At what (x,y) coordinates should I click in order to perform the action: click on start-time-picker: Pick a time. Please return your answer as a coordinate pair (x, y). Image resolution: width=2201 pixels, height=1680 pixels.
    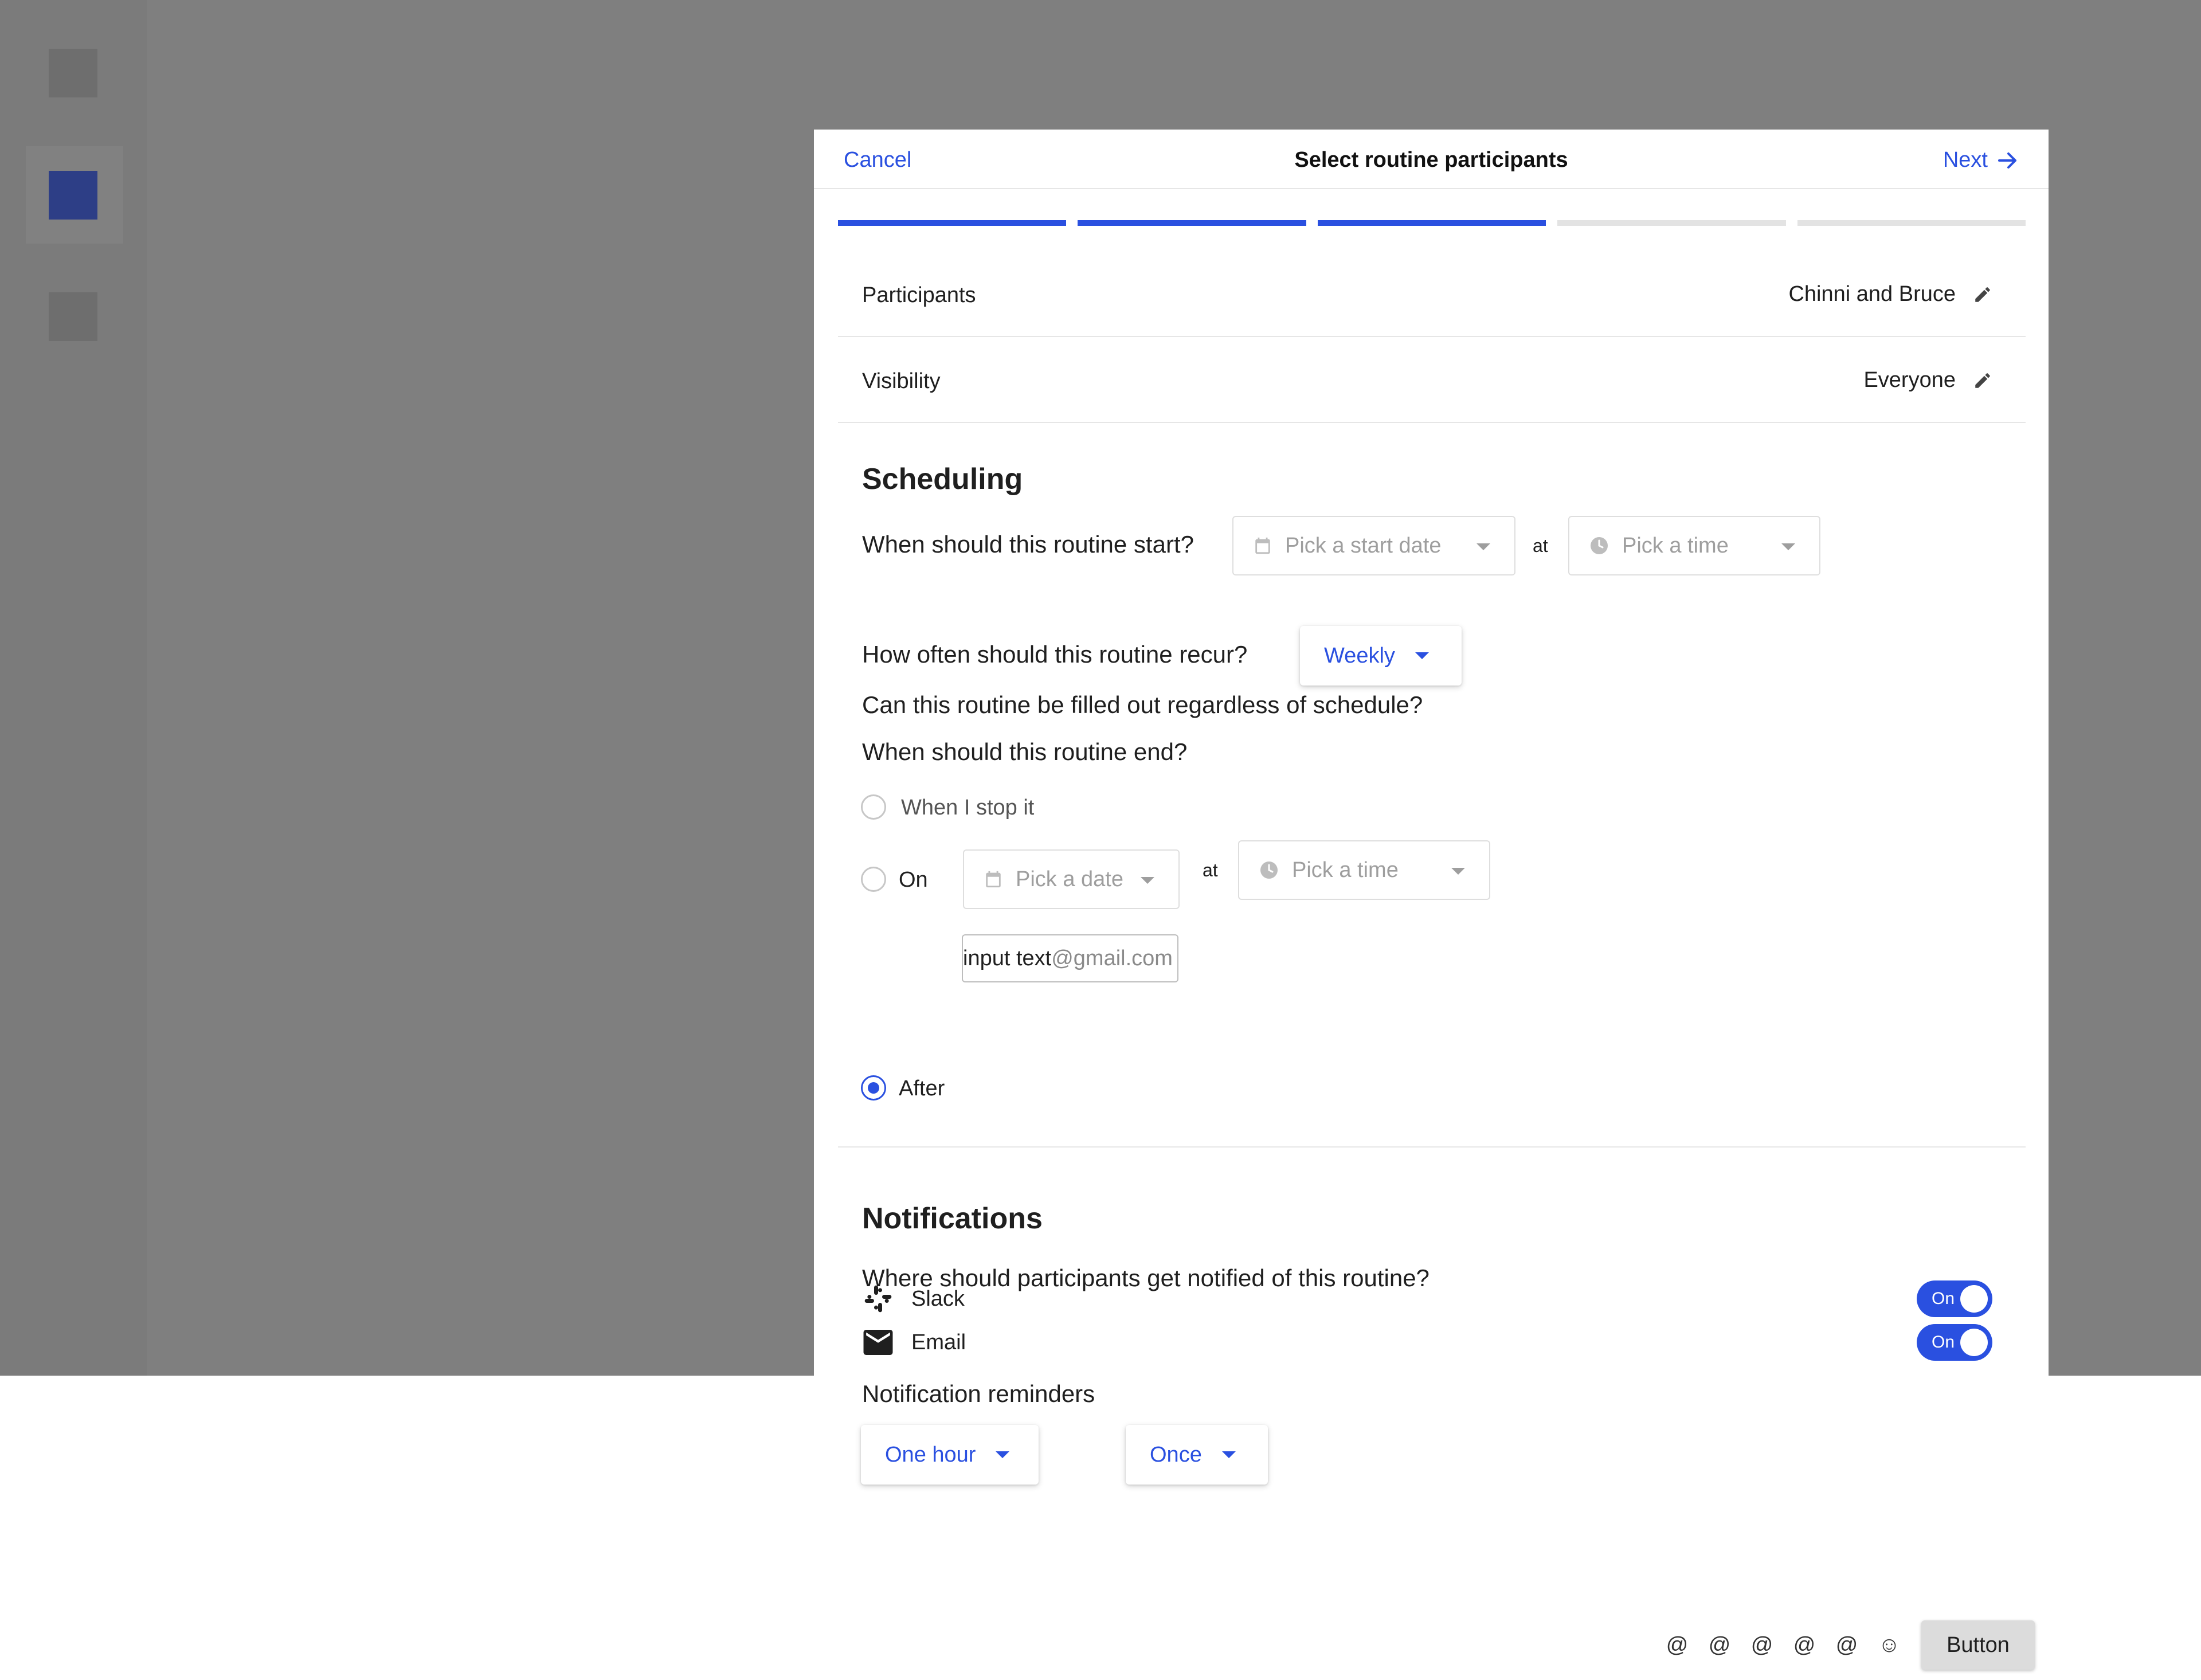
    Looking at the image, I should click on (1694, 545).